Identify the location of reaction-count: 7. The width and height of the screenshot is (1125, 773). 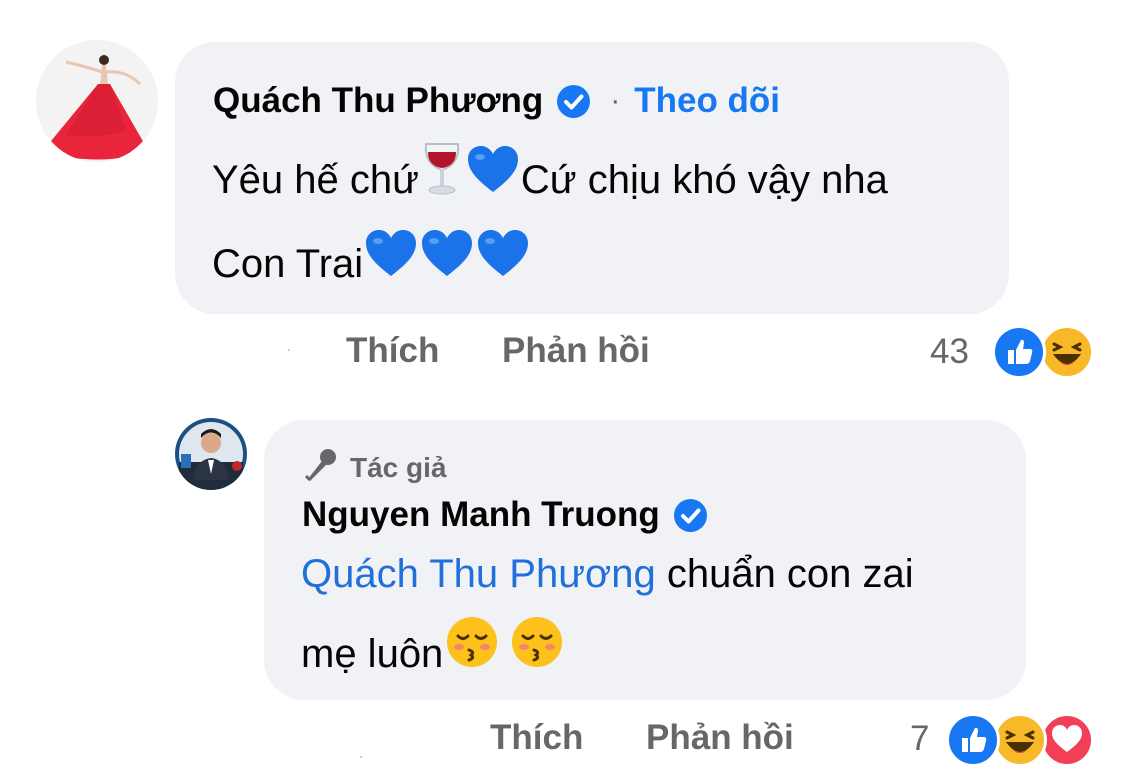
(919, 739).